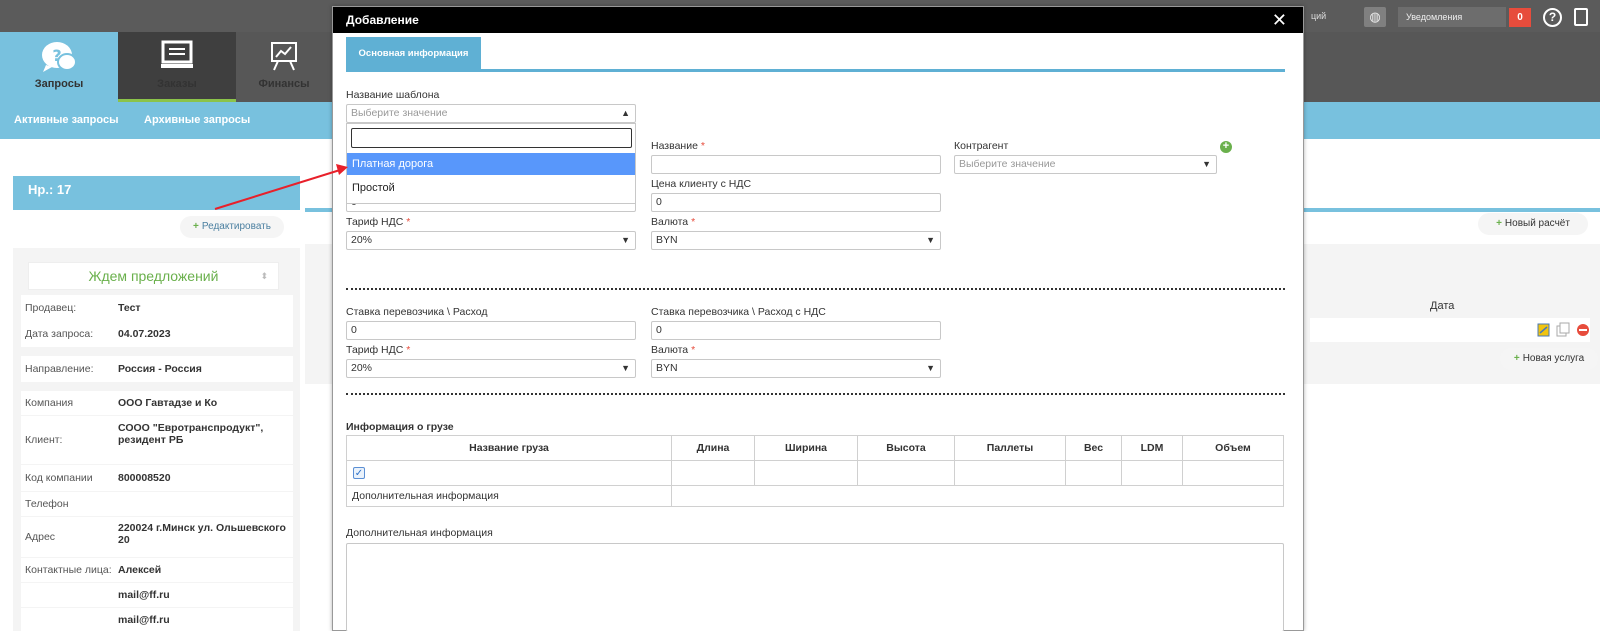  I want to click on topbar-partial-text: ций, so click(1319, 16).